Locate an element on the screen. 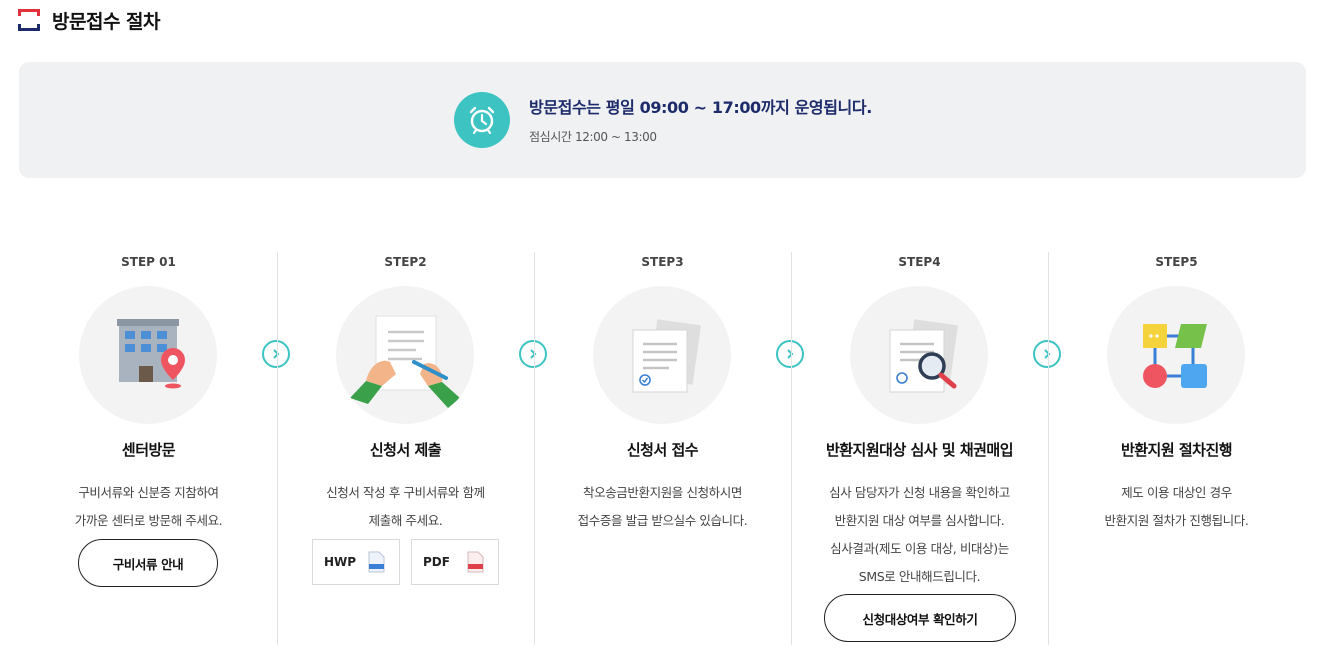 The width and height of the screenshot is (1320, 657). step-description-line: 반환지원 대상 여부를 심사합니다. is located at coordinates (919, 520).